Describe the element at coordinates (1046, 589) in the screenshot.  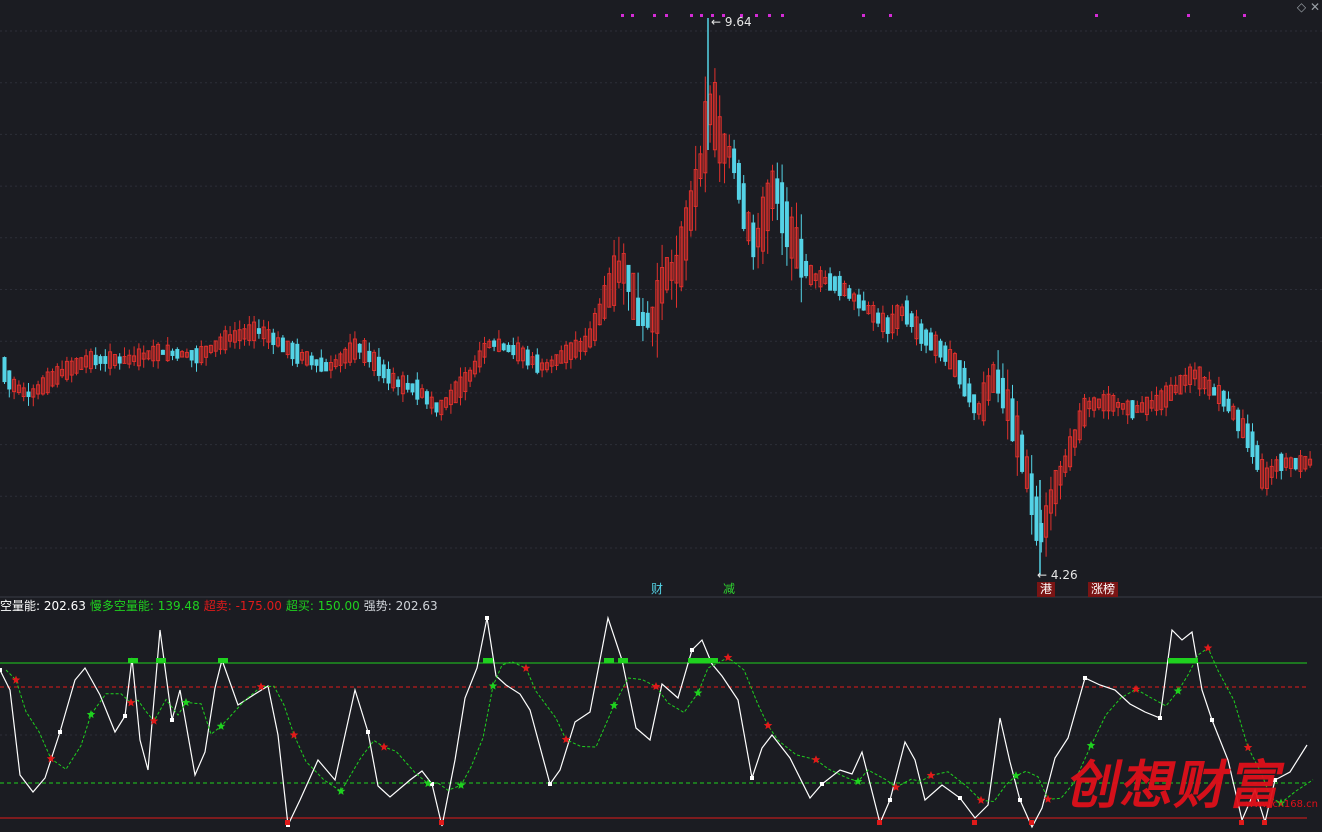
I see `annotation-gang: 港` at that location.